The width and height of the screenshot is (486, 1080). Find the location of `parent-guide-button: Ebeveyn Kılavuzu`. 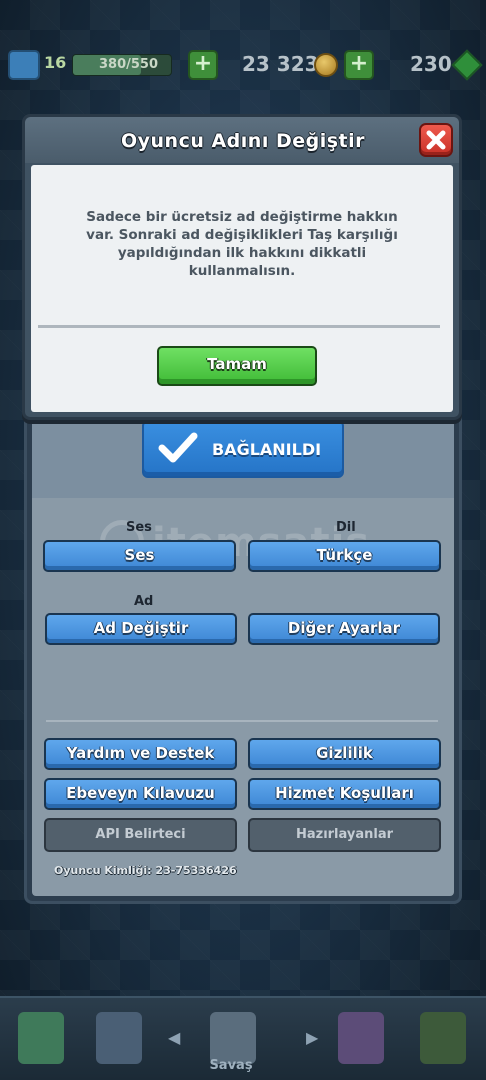

parent-guide-button: Ebeveyn Kılavuzu is located at coordinates (140, 794).